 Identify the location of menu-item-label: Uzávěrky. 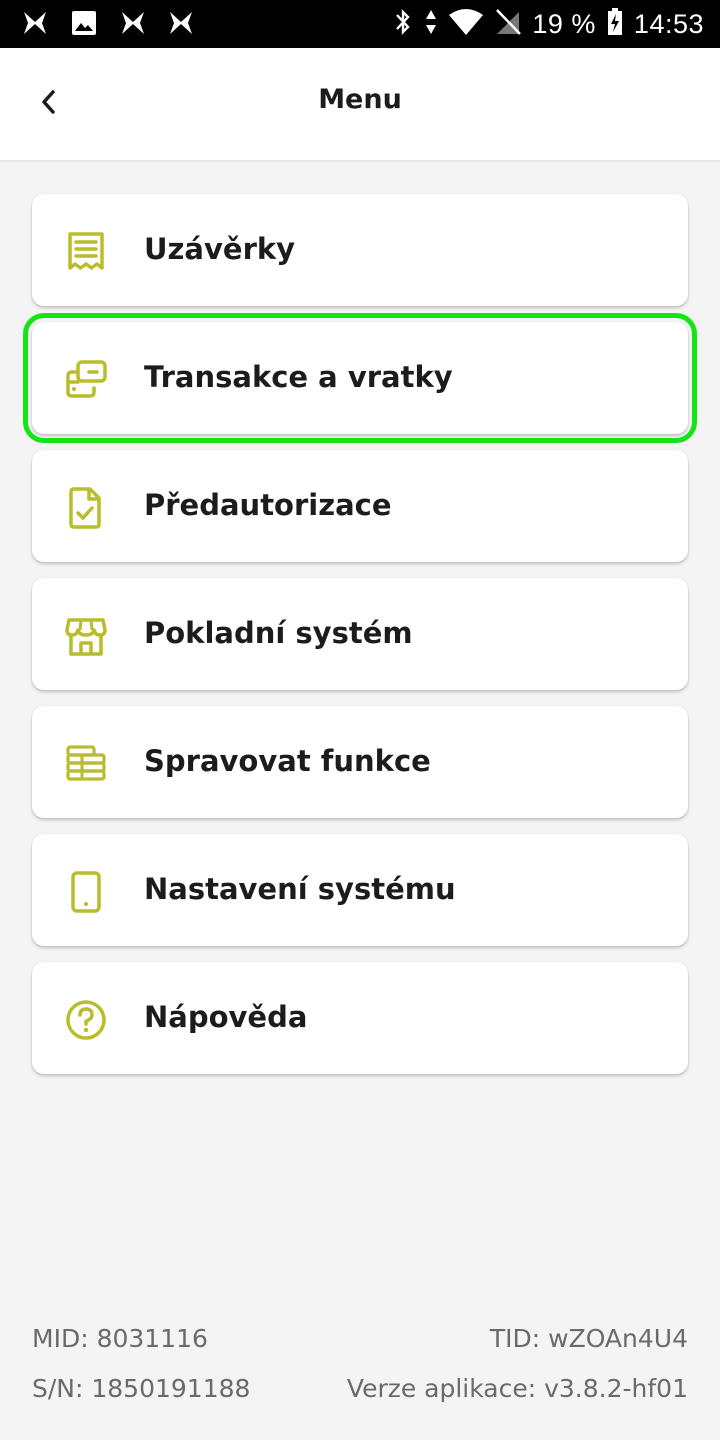
(220, 249).